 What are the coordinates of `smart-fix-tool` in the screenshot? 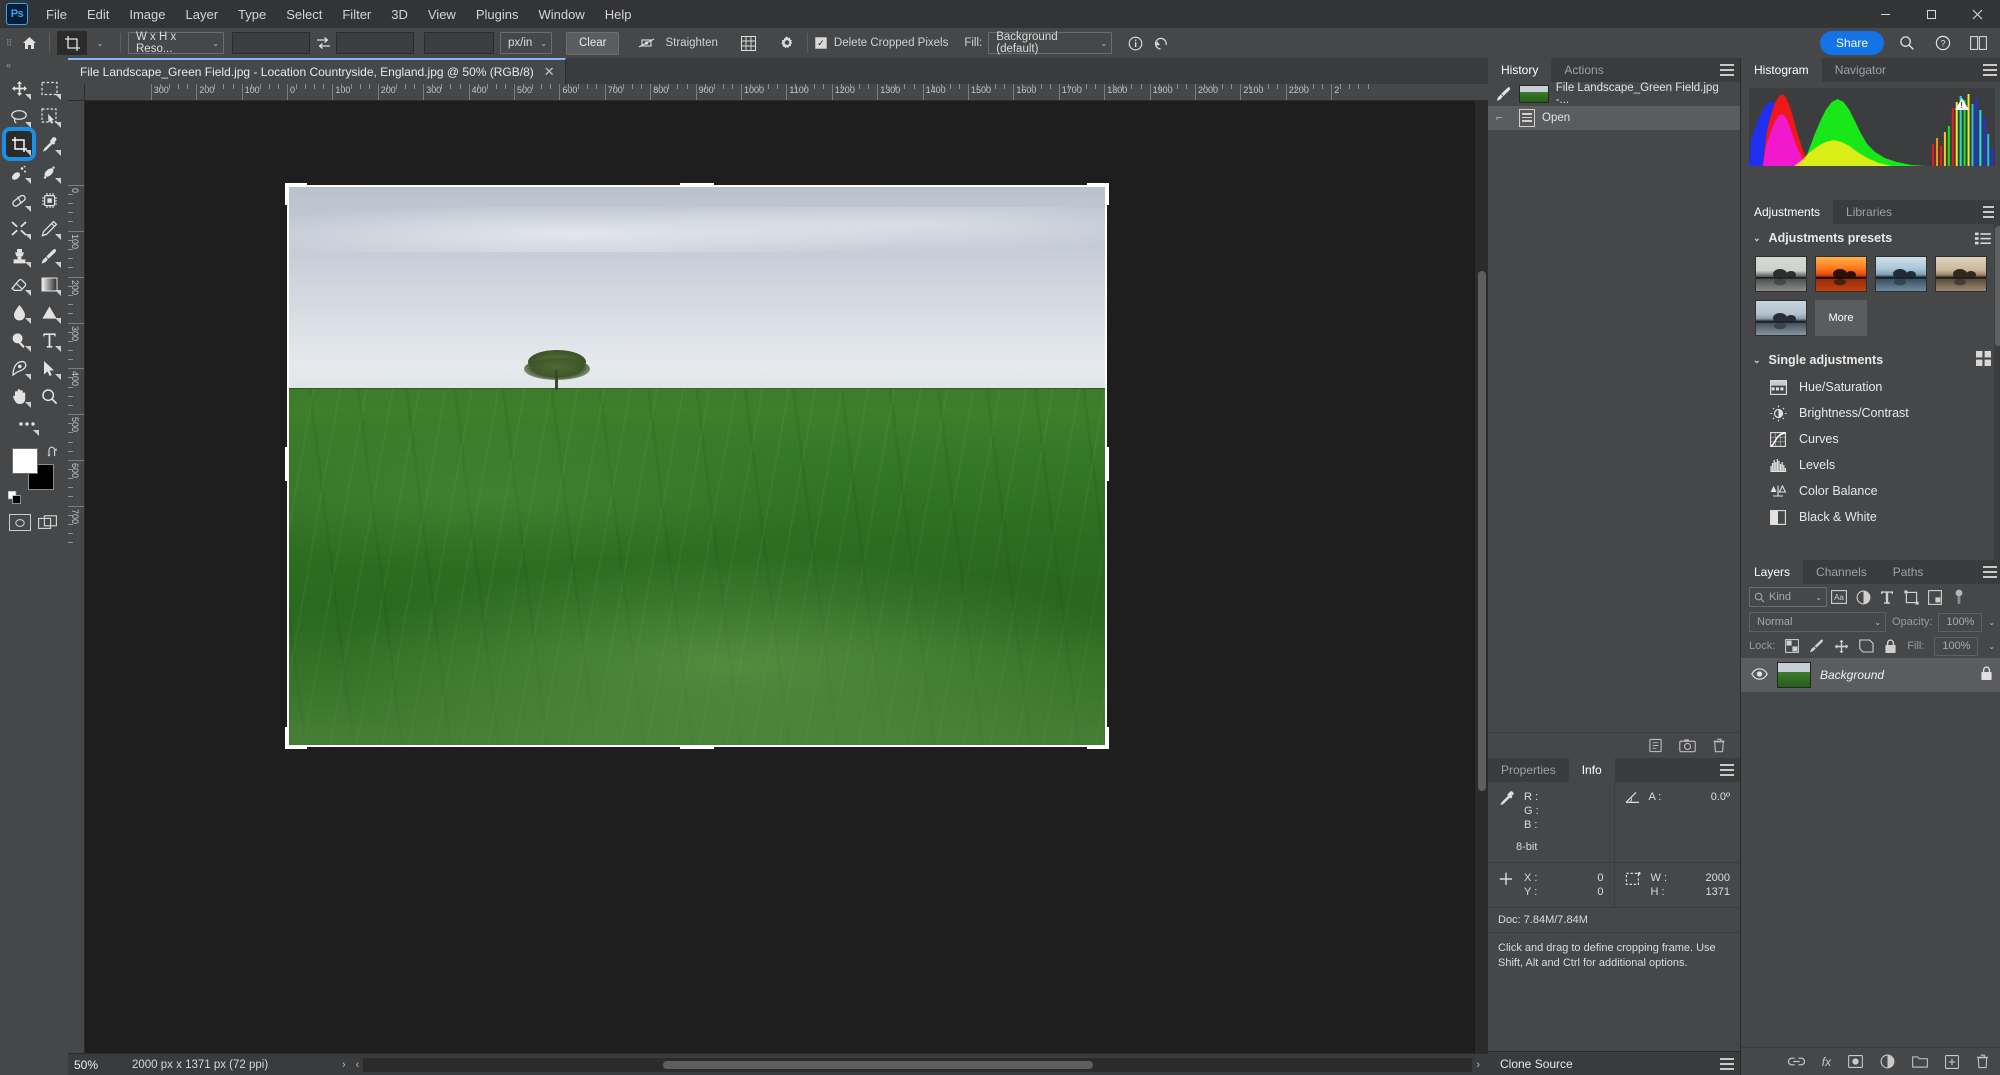 It's located at (19, 228).